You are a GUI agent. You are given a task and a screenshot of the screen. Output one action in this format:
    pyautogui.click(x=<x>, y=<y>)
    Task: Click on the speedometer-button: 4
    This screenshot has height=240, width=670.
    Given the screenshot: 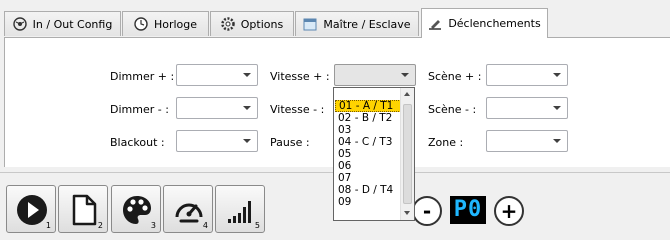 What is the action you would take?
    pyautogui.click(x=188, y=209)
    